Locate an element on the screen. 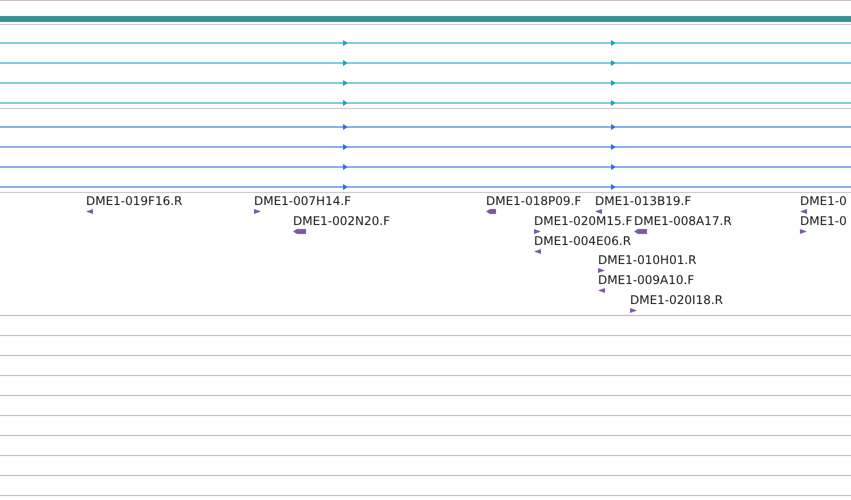 This screenshot has width=851, height=500. feature-label: DME1-010H01.R is located at coordinates (647, 260).